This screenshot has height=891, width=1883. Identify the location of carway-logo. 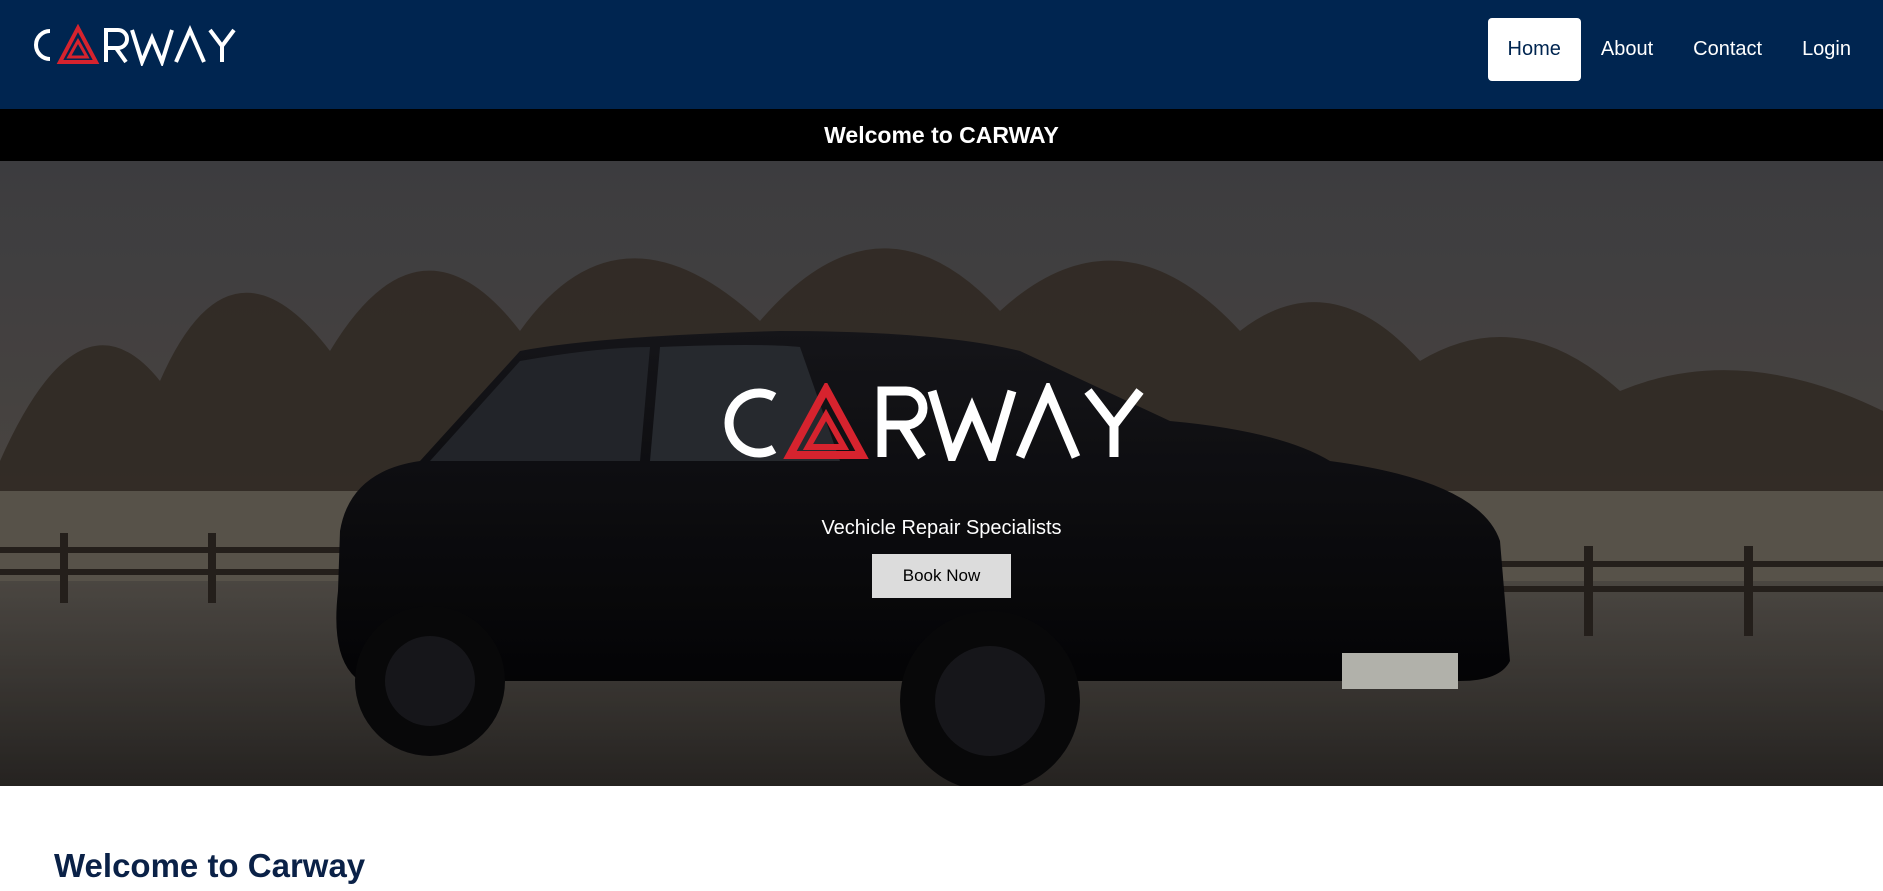
(137, 45).